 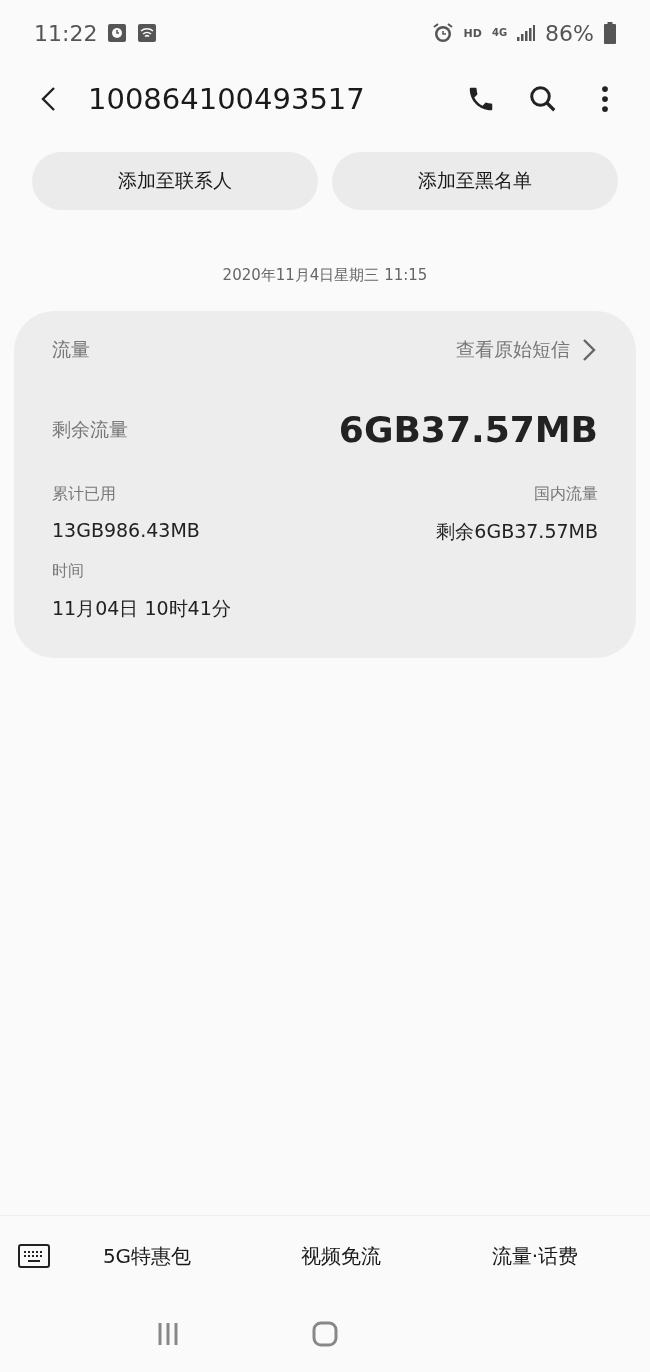 What do you see at coordinates (90, 429) in the screenshot?
I see `main-label: 剩余流量` at bounding box center [90, 429].